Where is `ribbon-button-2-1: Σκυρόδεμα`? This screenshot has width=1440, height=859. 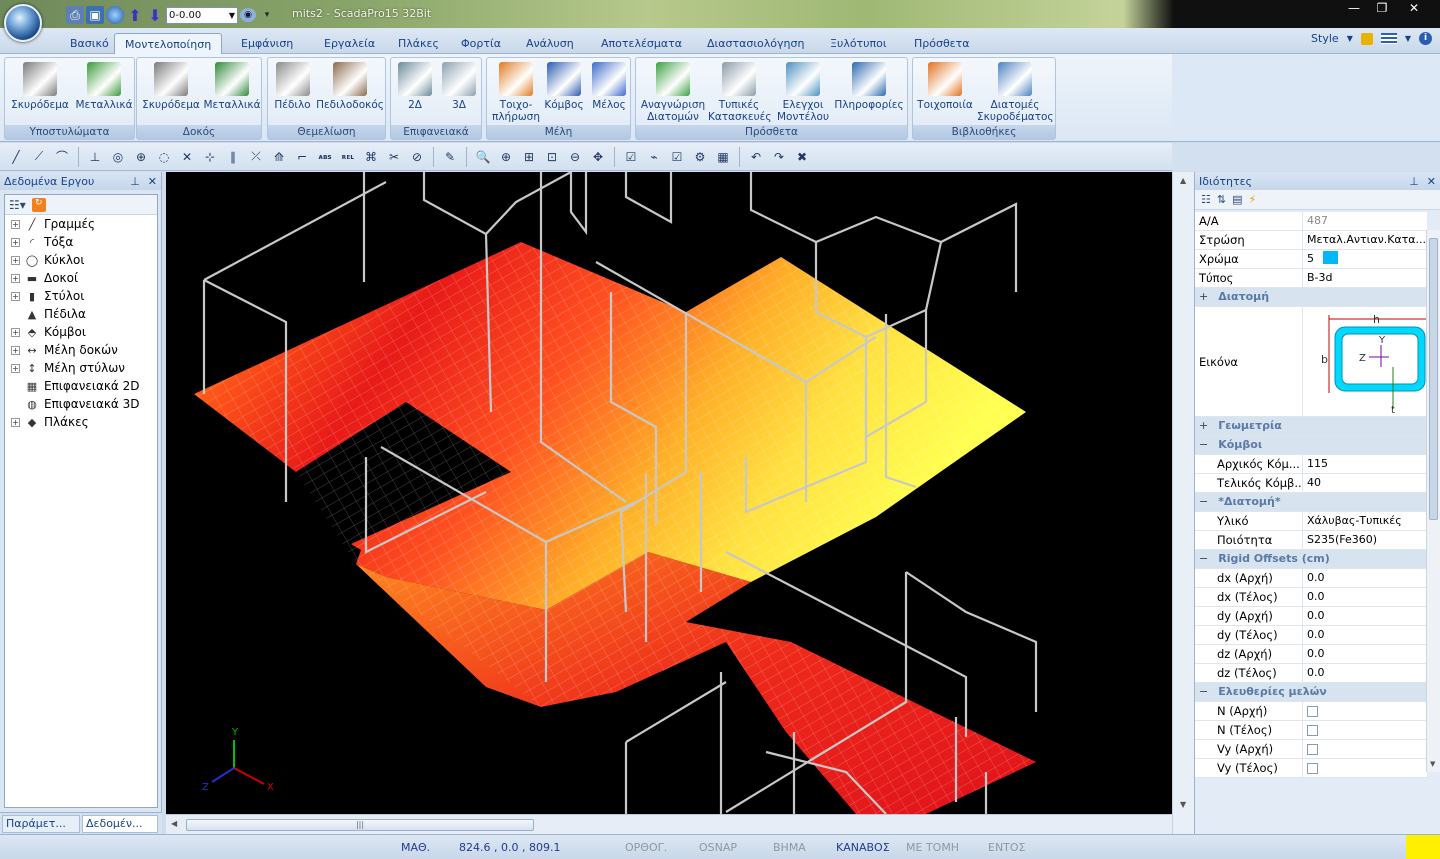
ribbon-button-2-1: Σκυρόδεμα is located at coordinates (171, 85).